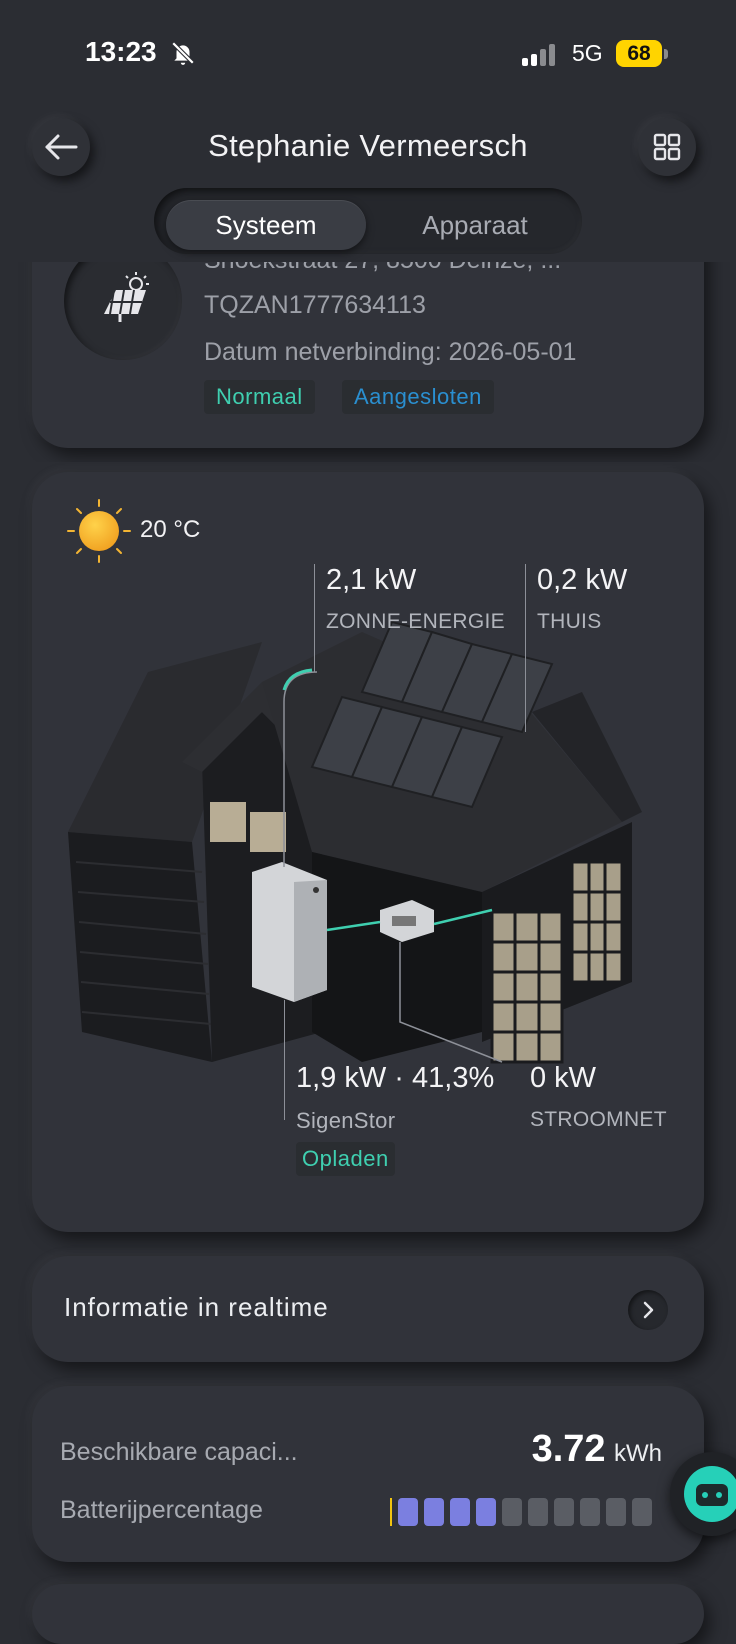  What do you see at coordinates (538, 55) in the screenshot?
I see `cell-signal-icon` at bounding box center [538, 55].